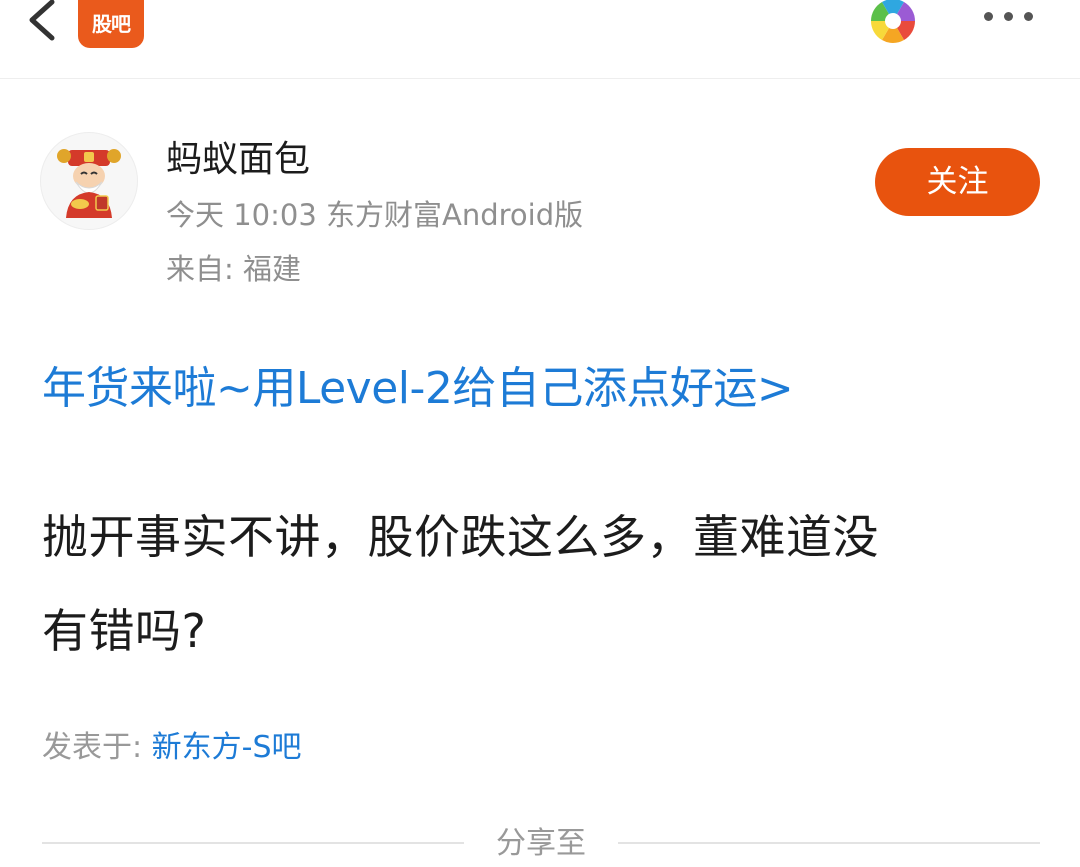 The width and height of the screenshot is (1080, 867). Describe the element at coordinates (957, 182) in the screenshot. I see `follow-button: 关注` at that location.